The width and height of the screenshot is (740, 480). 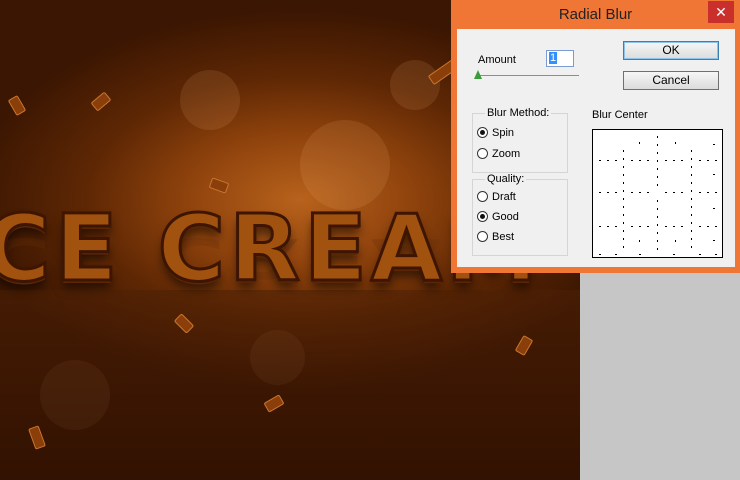 What do you see at coordinates (503, 133) in the screenshot?
I see `radio-label: Spin` at bounding box center [503, 133].